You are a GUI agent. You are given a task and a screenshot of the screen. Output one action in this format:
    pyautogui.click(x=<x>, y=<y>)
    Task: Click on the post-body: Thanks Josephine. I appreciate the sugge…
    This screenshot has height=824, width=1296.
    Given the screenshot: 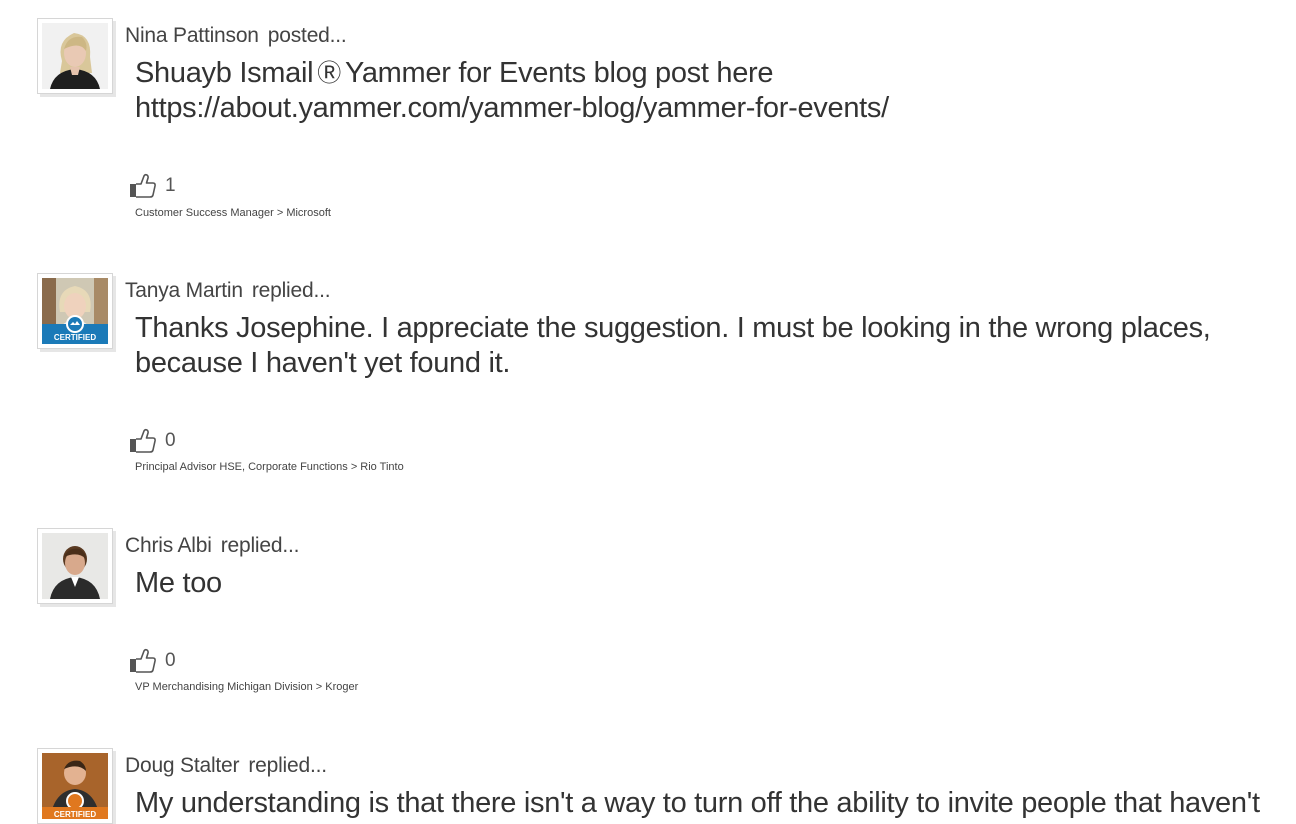 What is the action you would take?
    pyautogui.click(x=675, y=346)
    